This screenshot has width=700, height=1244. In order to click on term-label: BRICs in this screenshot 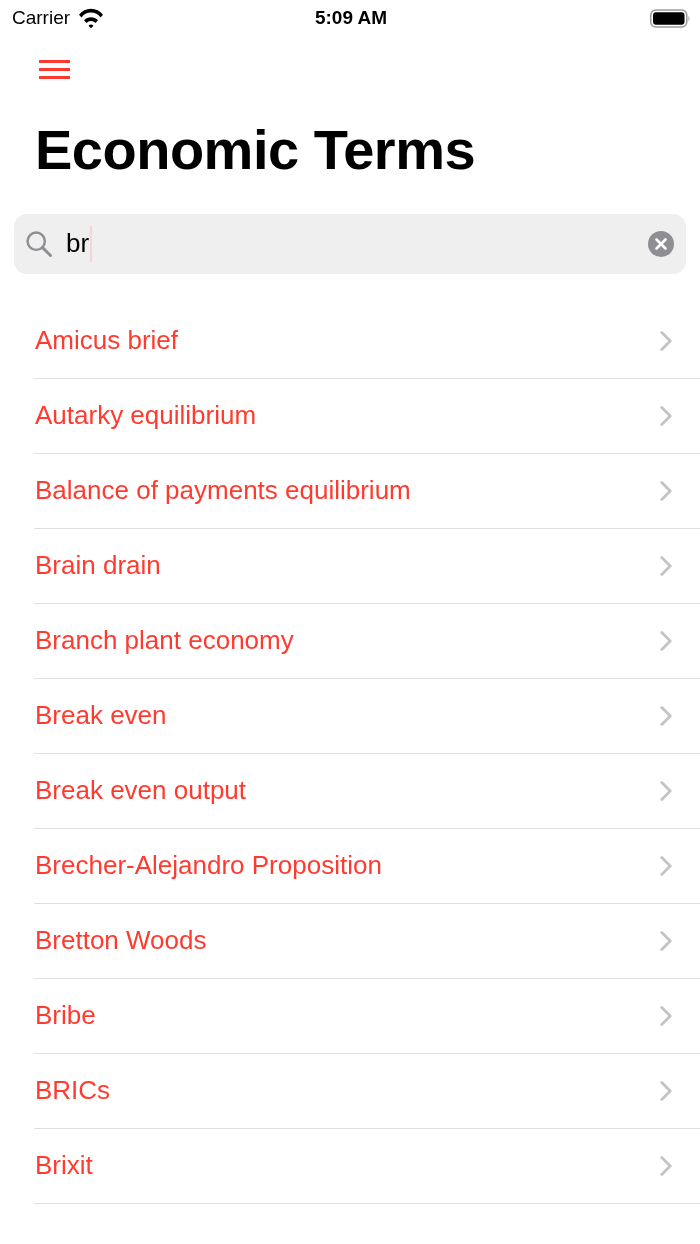, I will do `click(73, 1091)`.